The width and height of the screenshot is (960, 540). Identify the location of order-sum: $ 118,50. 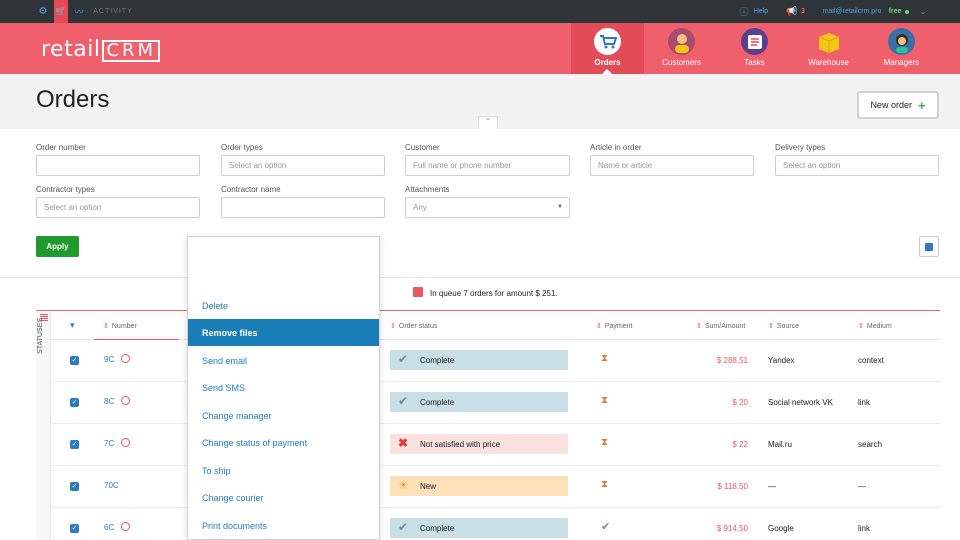
(732, 486).